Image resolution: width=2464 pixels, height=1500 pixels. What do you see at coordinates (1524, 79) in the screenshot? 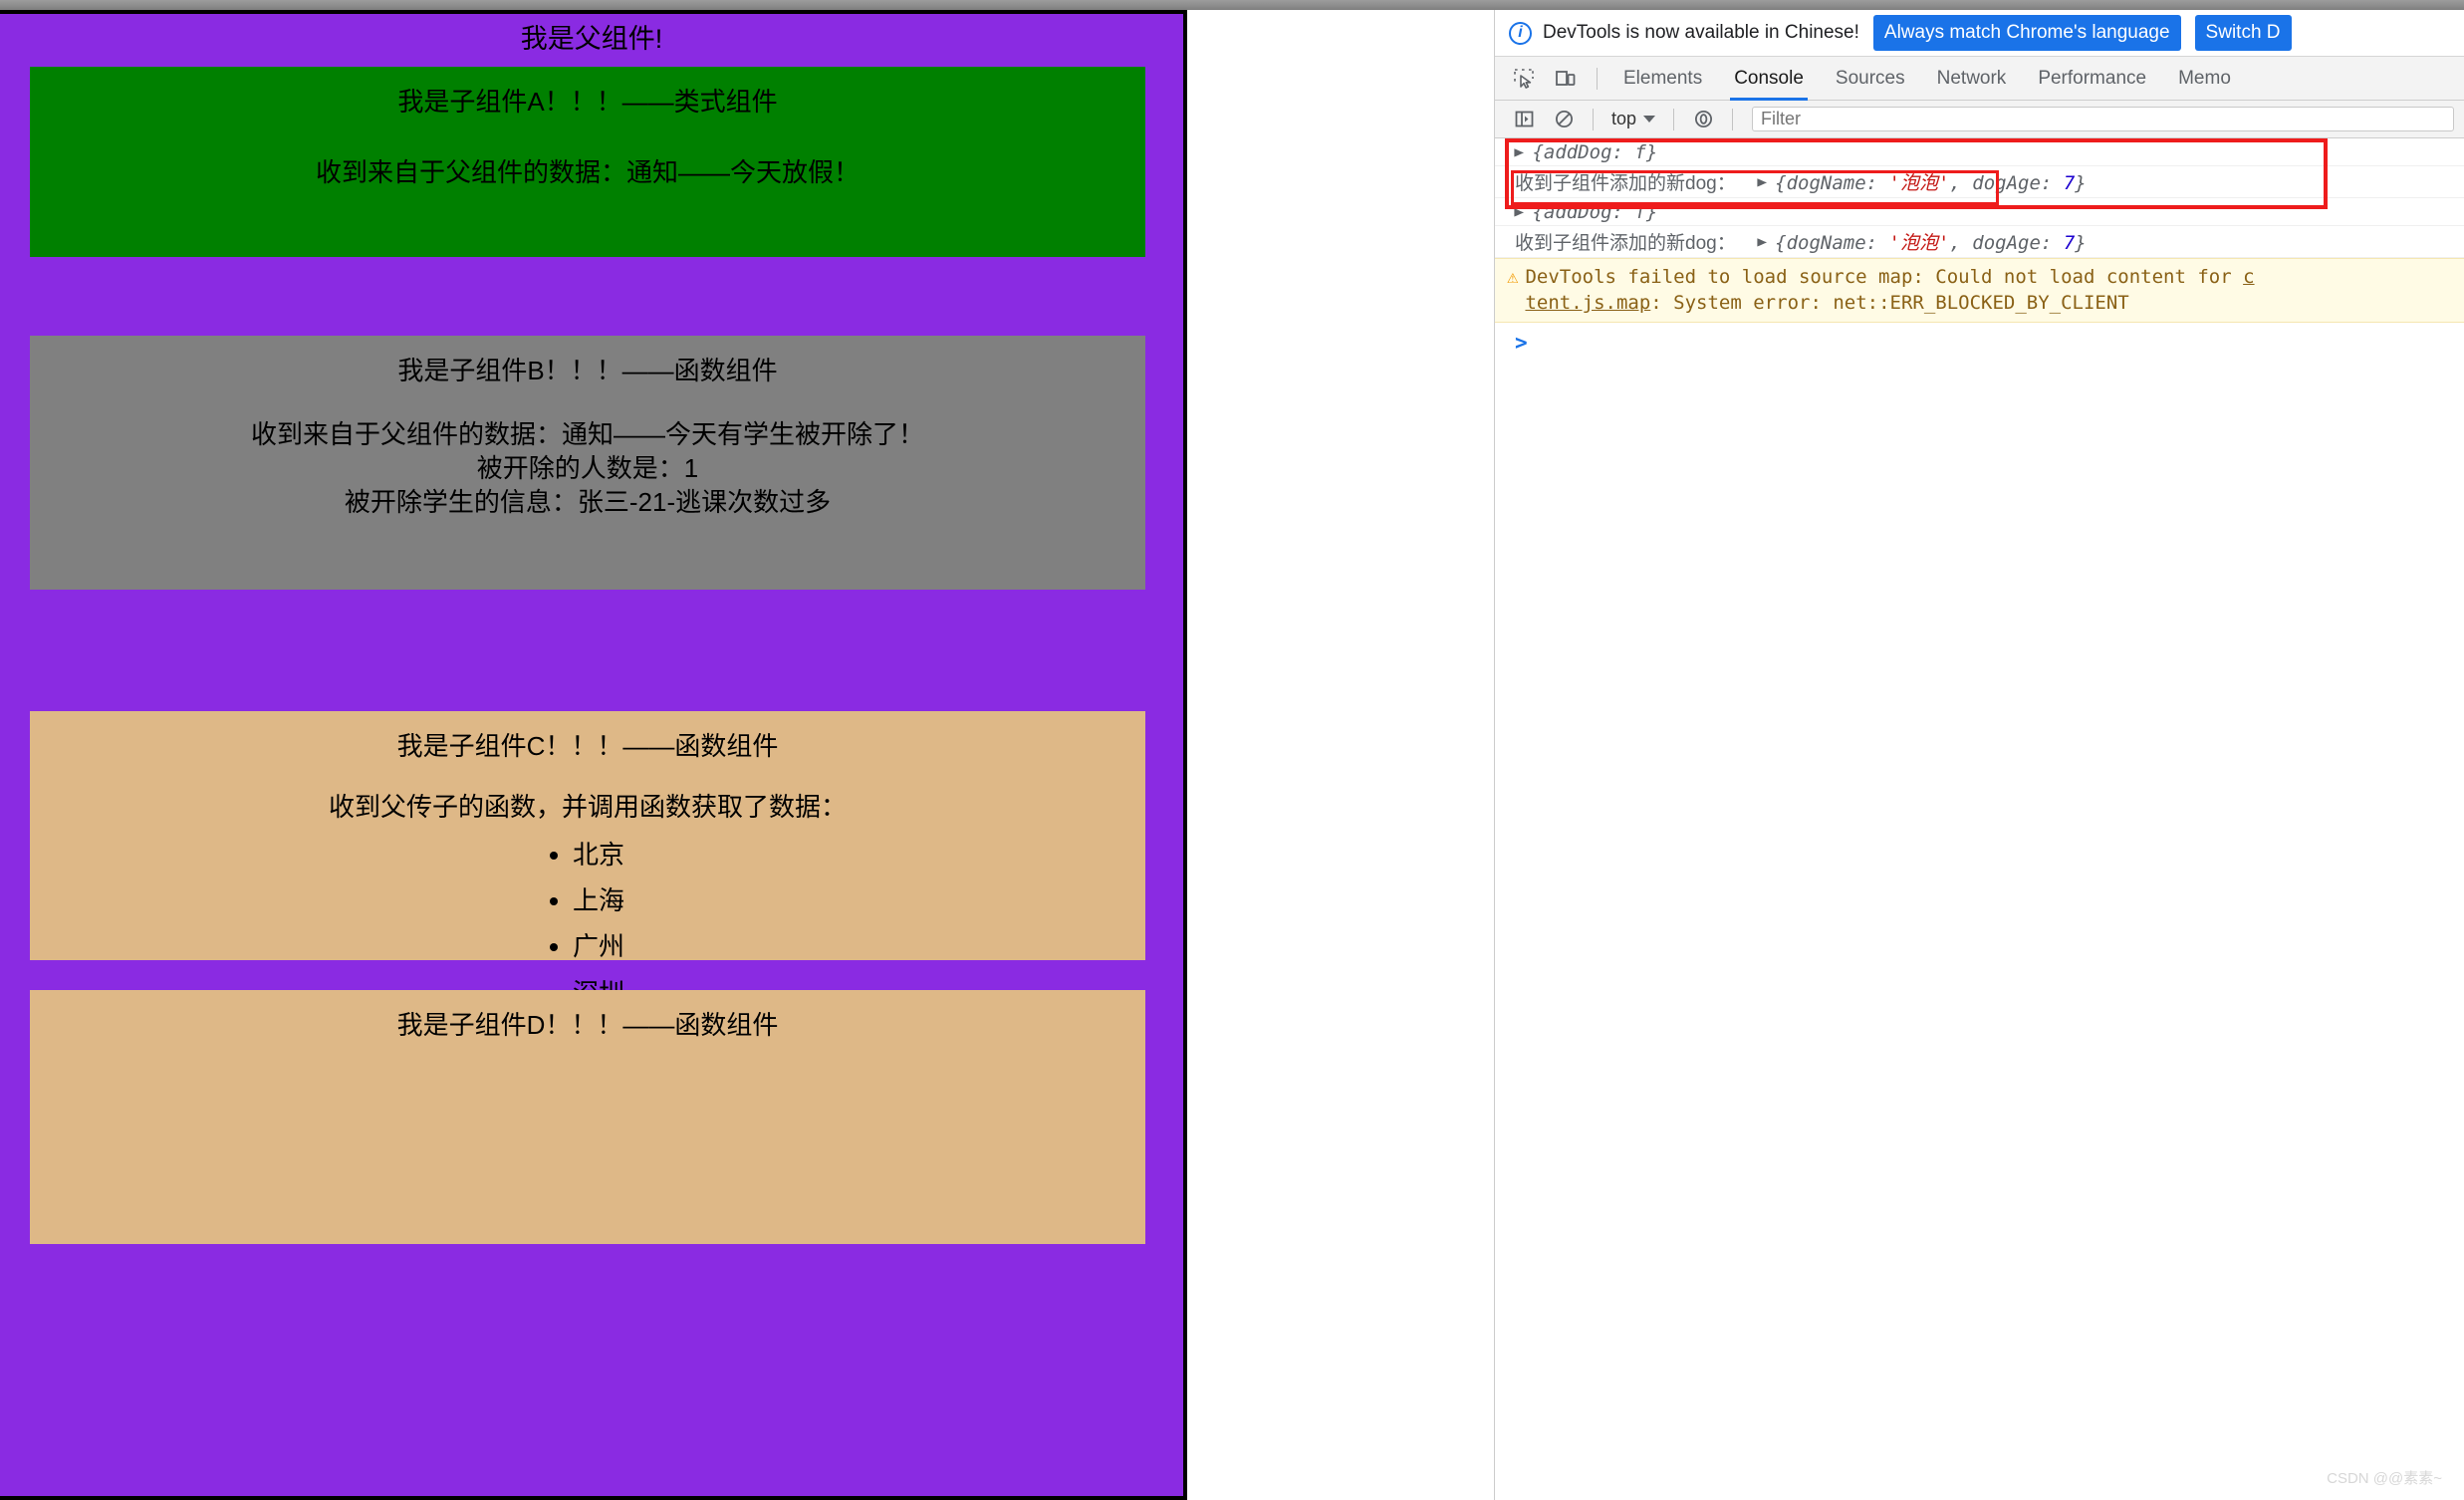
I see `inspect-element-icon` at bounding box center [1524, 79].